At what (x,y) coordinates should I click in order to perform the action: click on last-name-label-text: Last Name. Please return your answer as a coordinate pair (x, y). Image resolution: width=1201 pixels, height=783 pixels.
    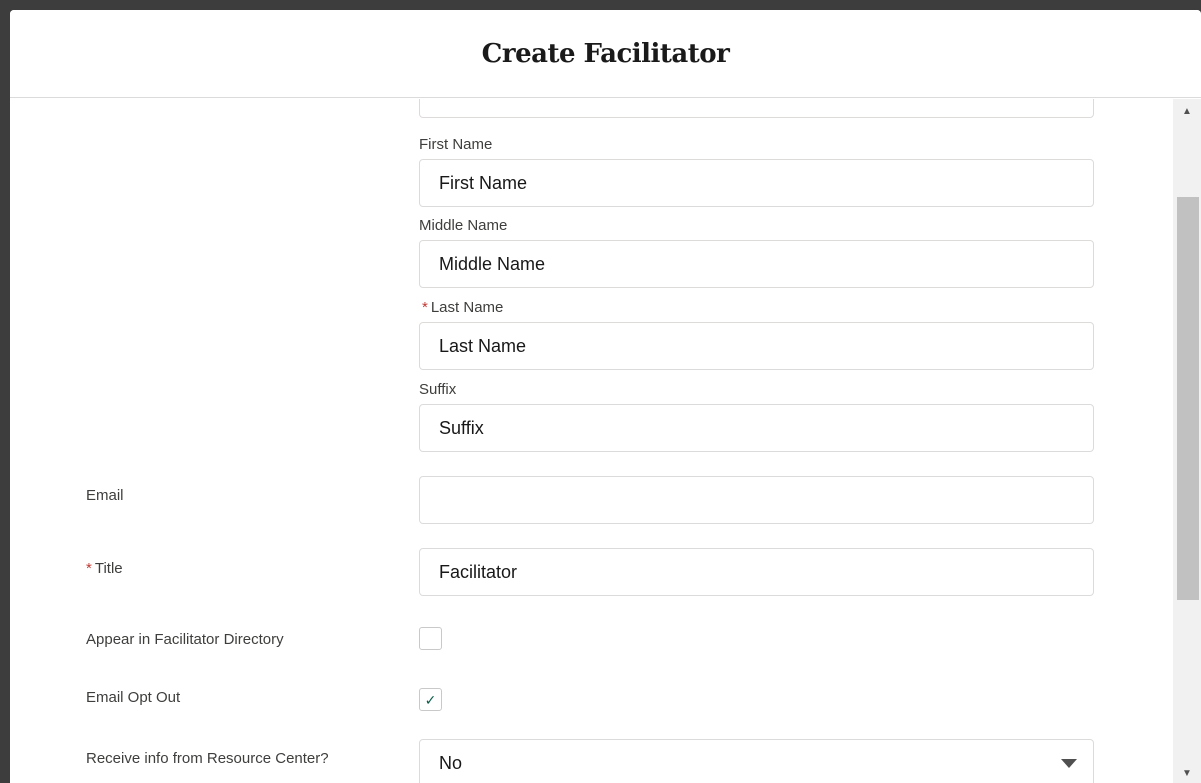
    Looking at the image, I should click on (467, 307).